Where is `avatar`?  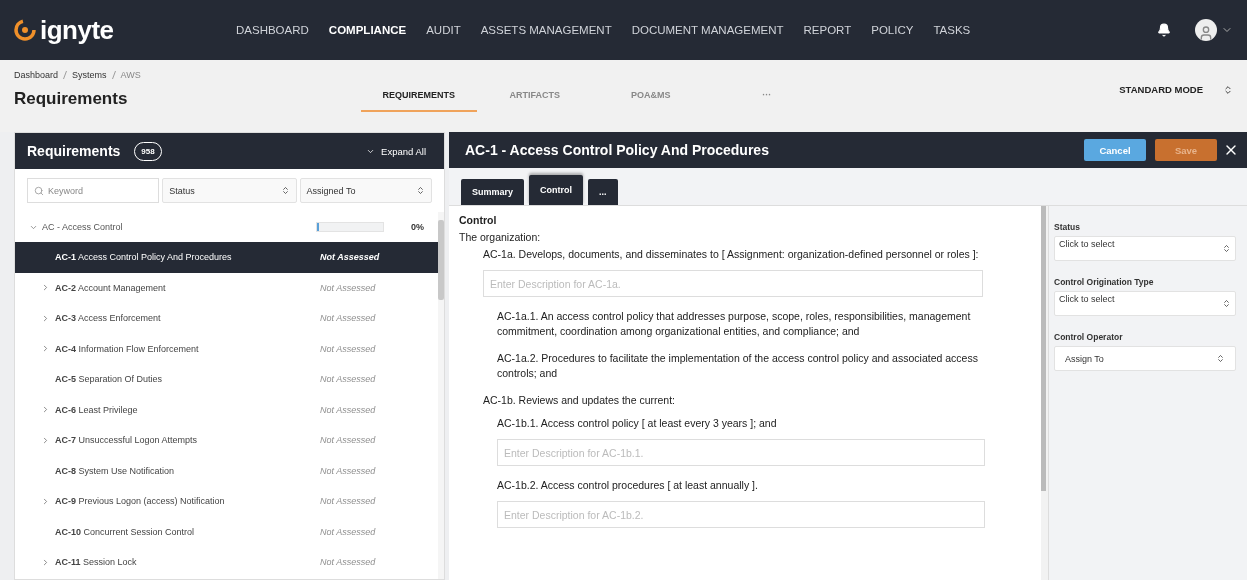 avatar is located at coordinates (1206, 30).